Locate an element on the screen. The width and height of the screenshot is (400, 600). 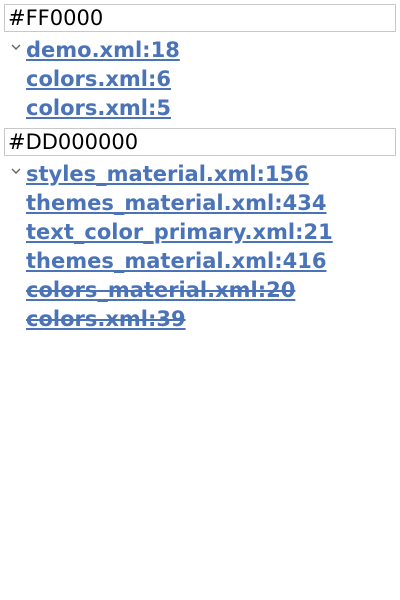
reference-row: colors.xml:39 is located at coordinates (200, 320).